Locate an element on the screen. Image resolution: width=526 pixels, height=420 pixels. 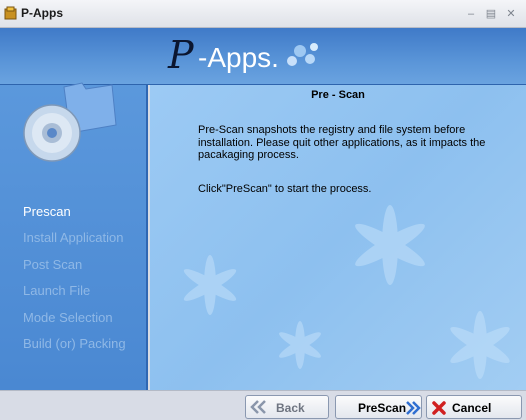
step-install-application: Install Application is located at coordinates (73, 238).